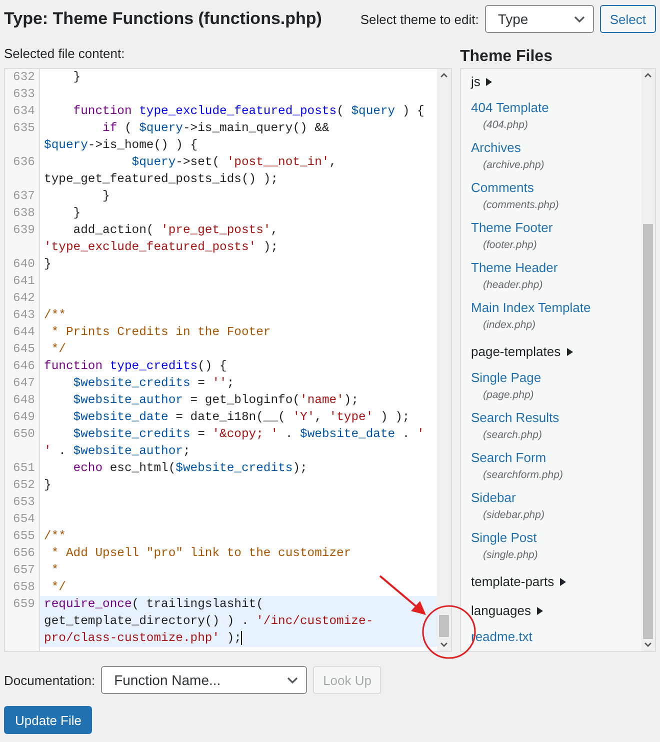 The height and width of the screenshot is (742, 660). What do you see at coordinates (24, 111) in the screenshot?
I see `line-number: 634` at bounding box center [24, 111].